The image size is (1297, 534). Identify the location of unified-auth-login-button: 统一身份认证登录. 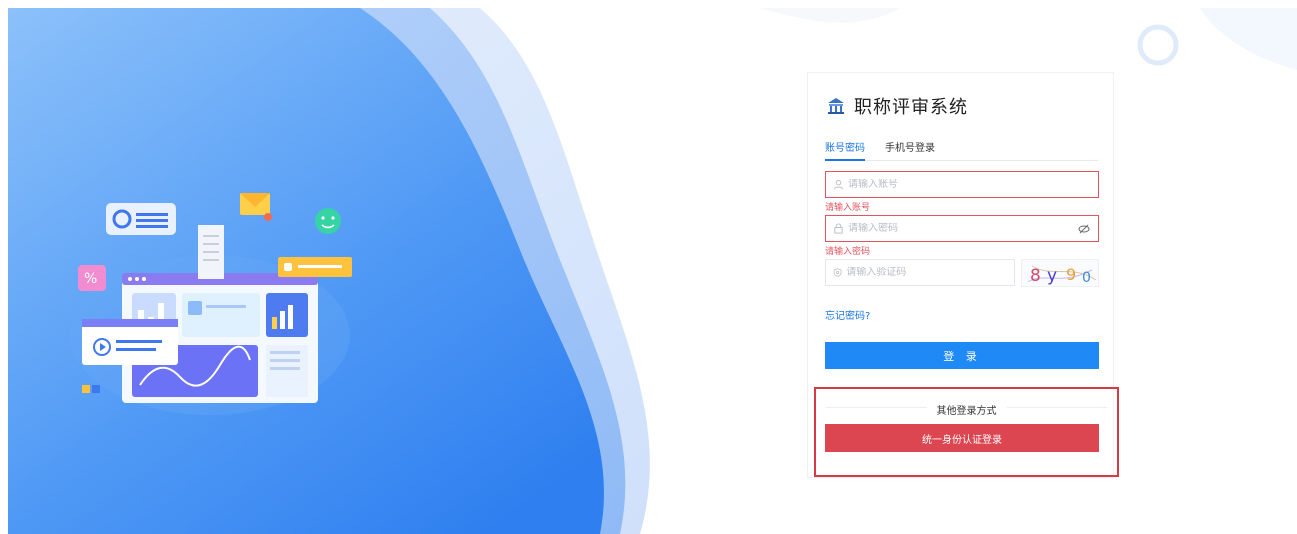
(962, 438).